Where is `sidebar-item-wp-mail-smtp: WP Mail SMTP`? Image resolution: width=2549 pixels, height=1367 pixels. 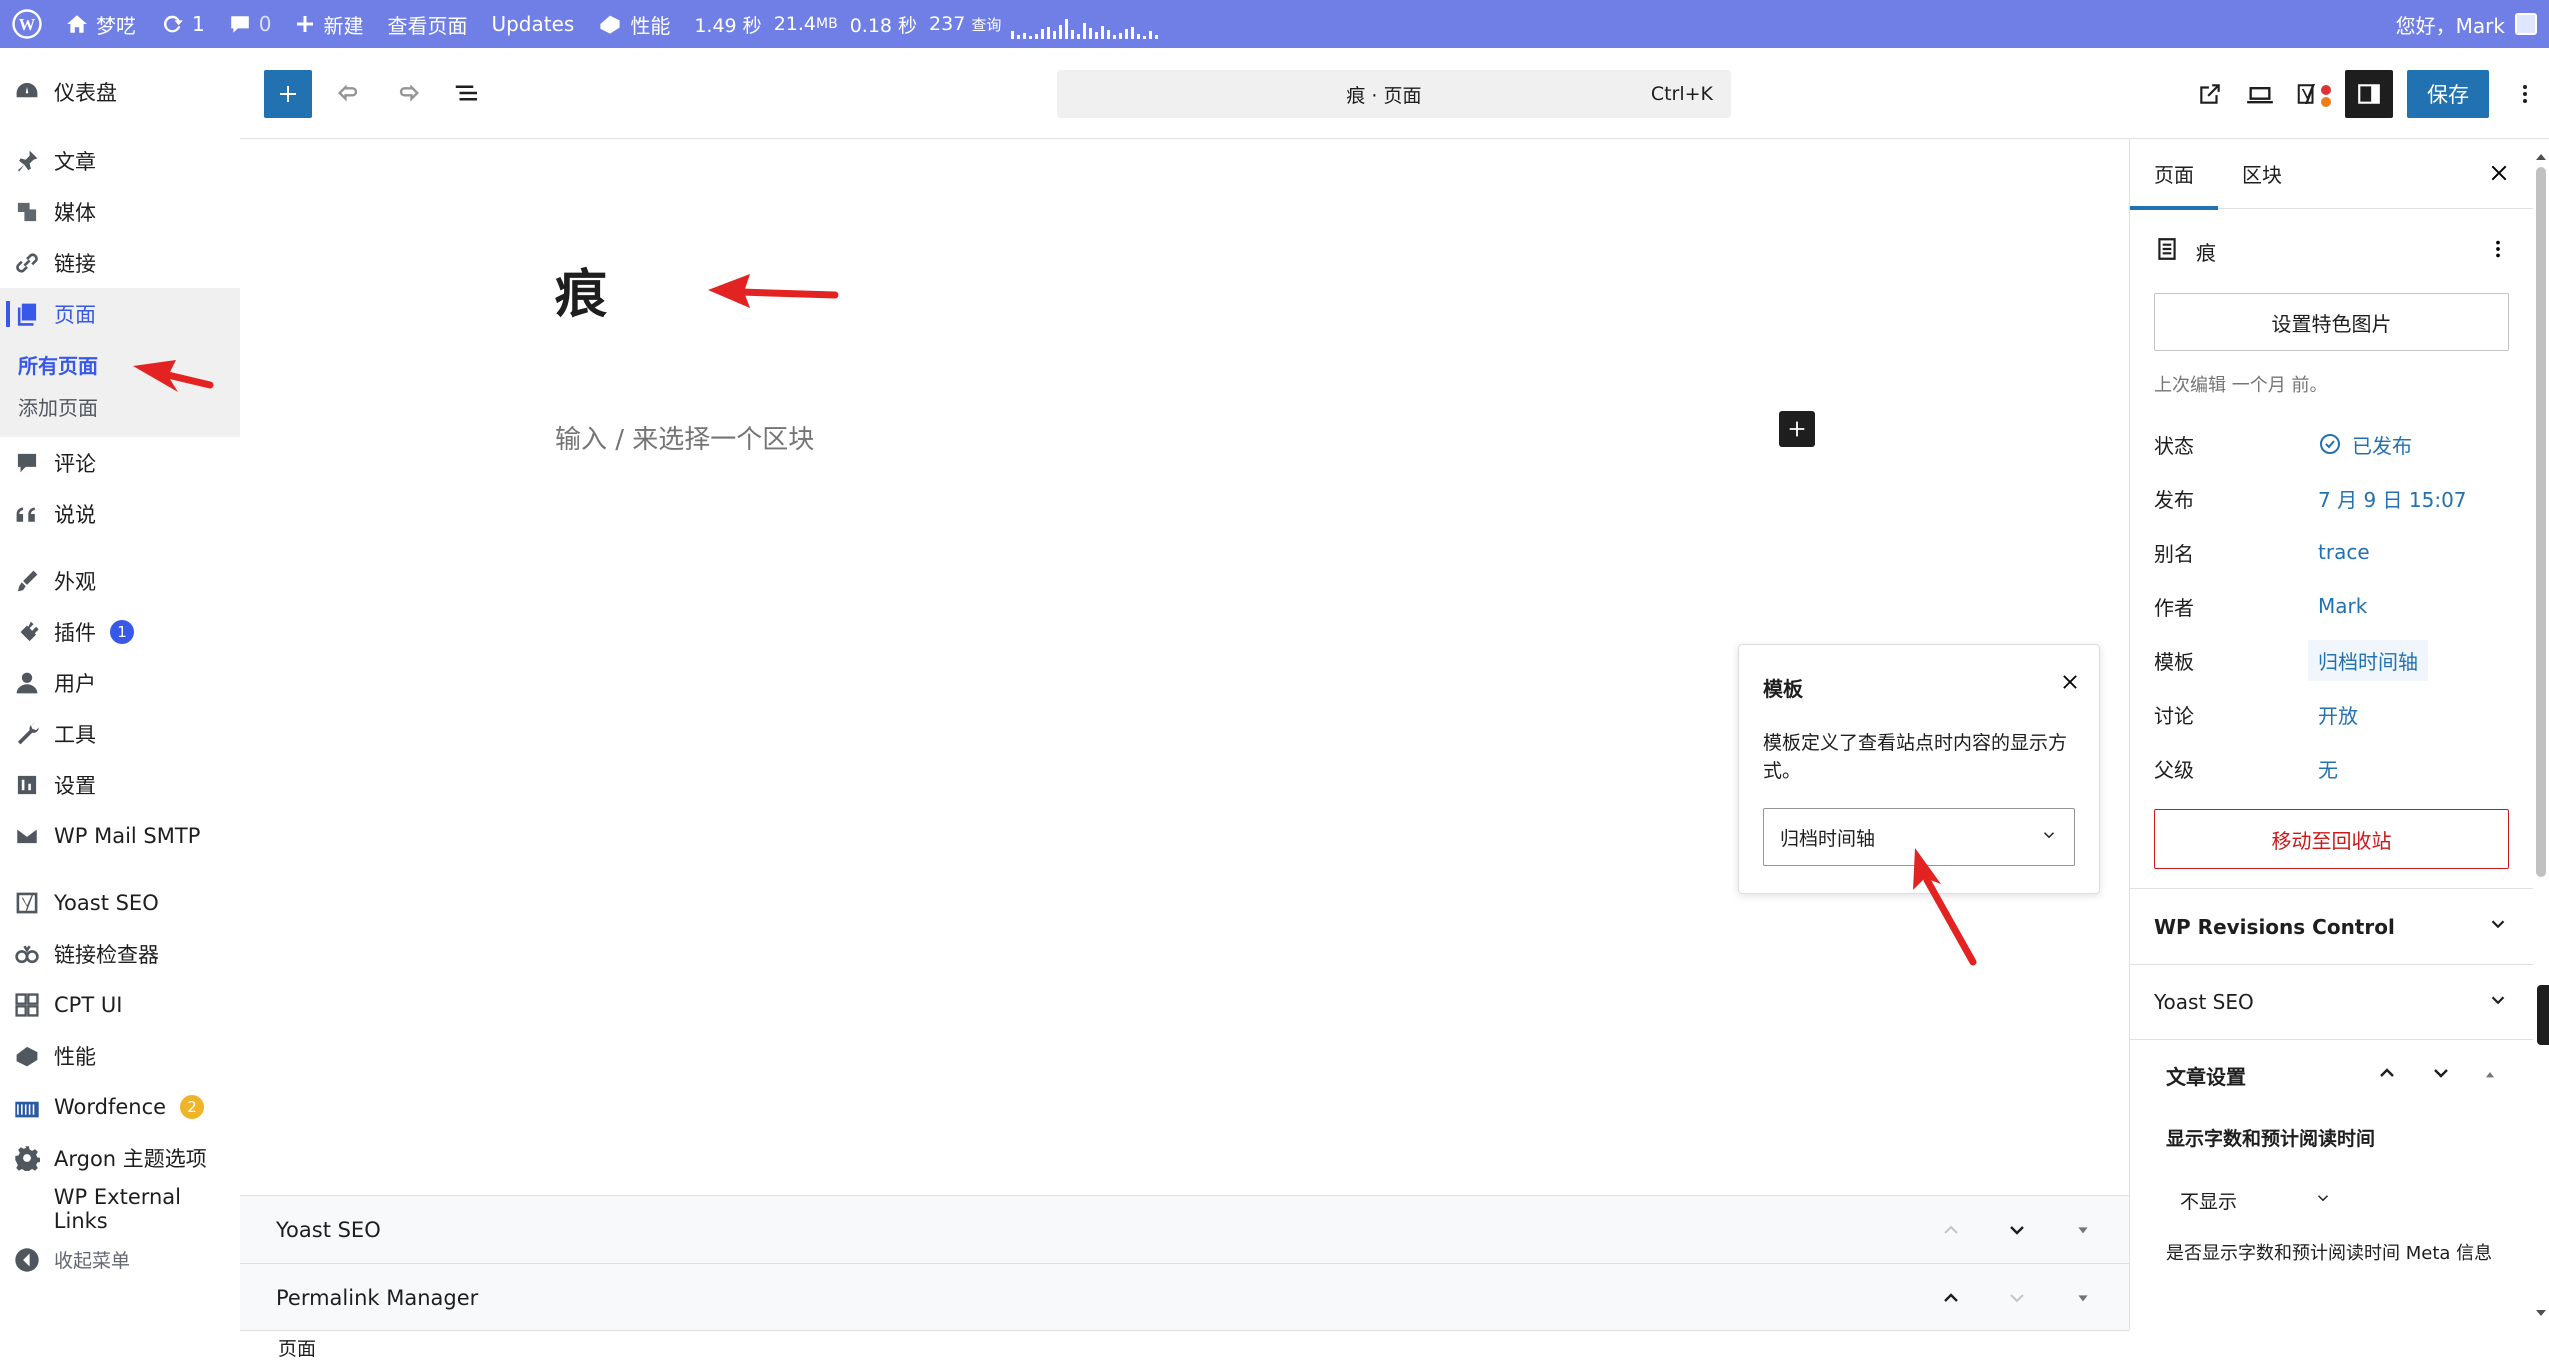
sidebar-item-wp-mail-smtp: WP Mail SMTP is located at coordinates (120, 835).